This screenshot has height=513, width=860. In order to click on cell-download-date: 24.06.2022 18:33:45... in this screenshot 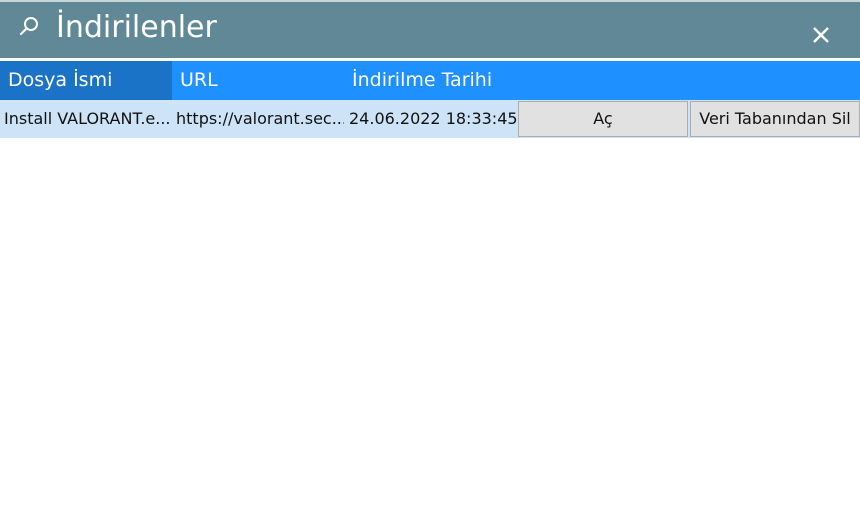, I will do `click(433, 118)`.